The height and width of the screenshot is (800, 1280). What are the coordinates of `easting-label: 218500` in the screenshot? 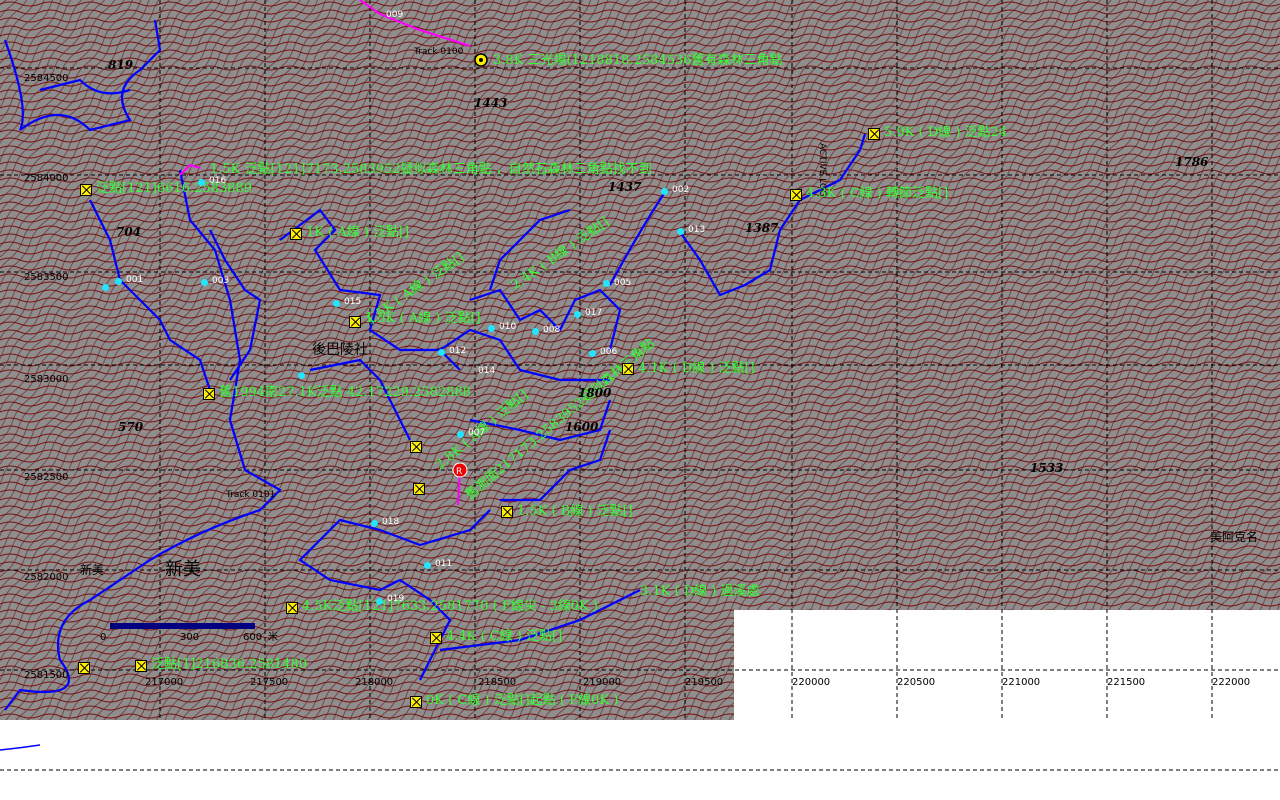 It's located at (497, 682).